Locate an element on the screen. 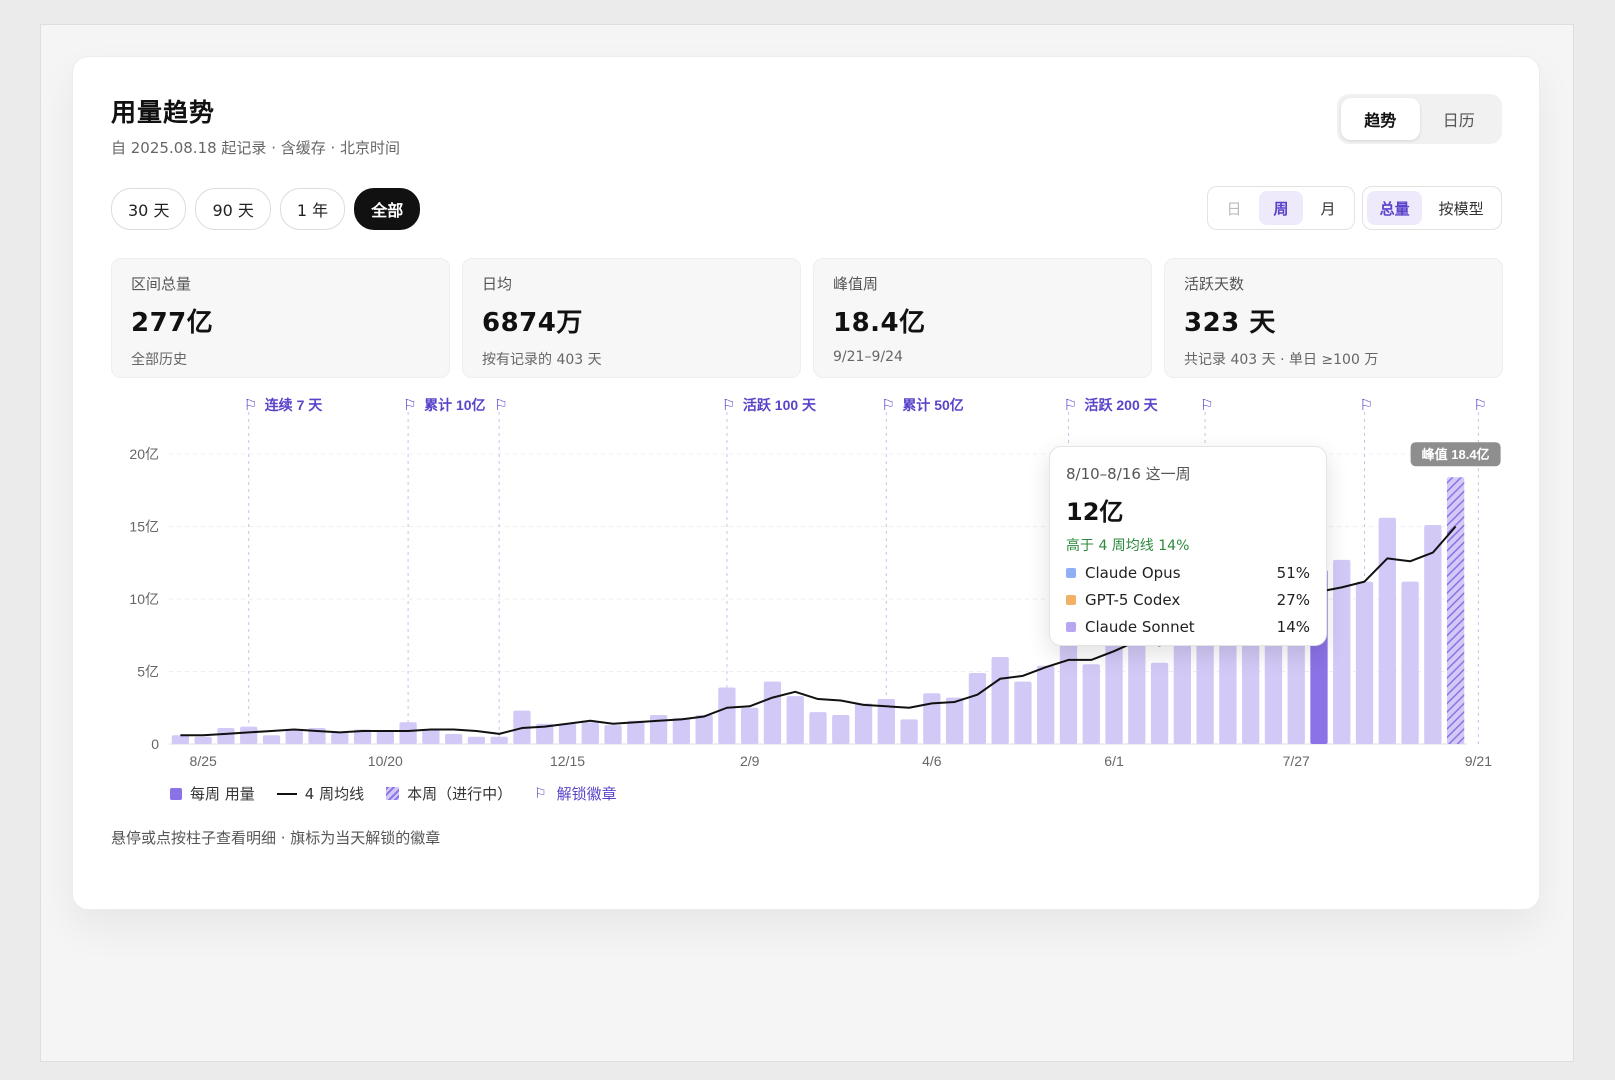 The width and height of the screenshot is (1615, 1080). tooltip-row: Claude Opus 51% is located at coordinates (1188, 573).